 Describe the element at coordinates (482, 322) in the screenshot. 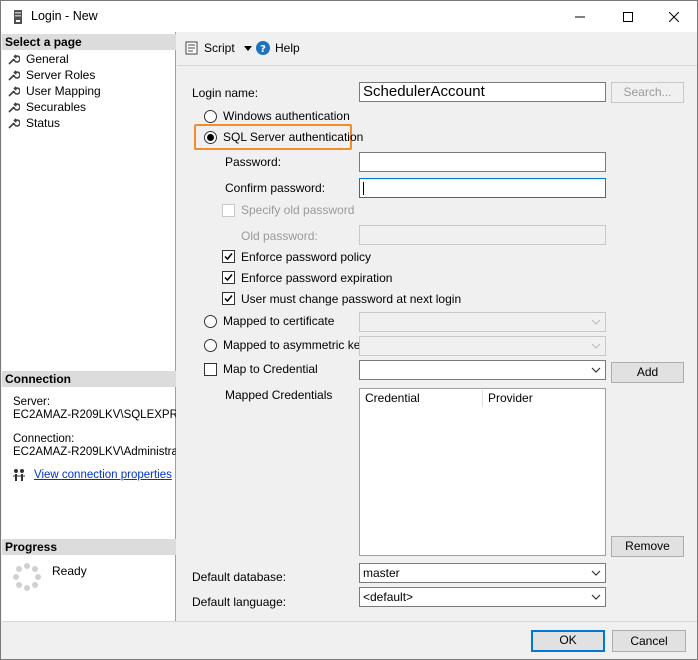

I see `certificate-combo` at that location.